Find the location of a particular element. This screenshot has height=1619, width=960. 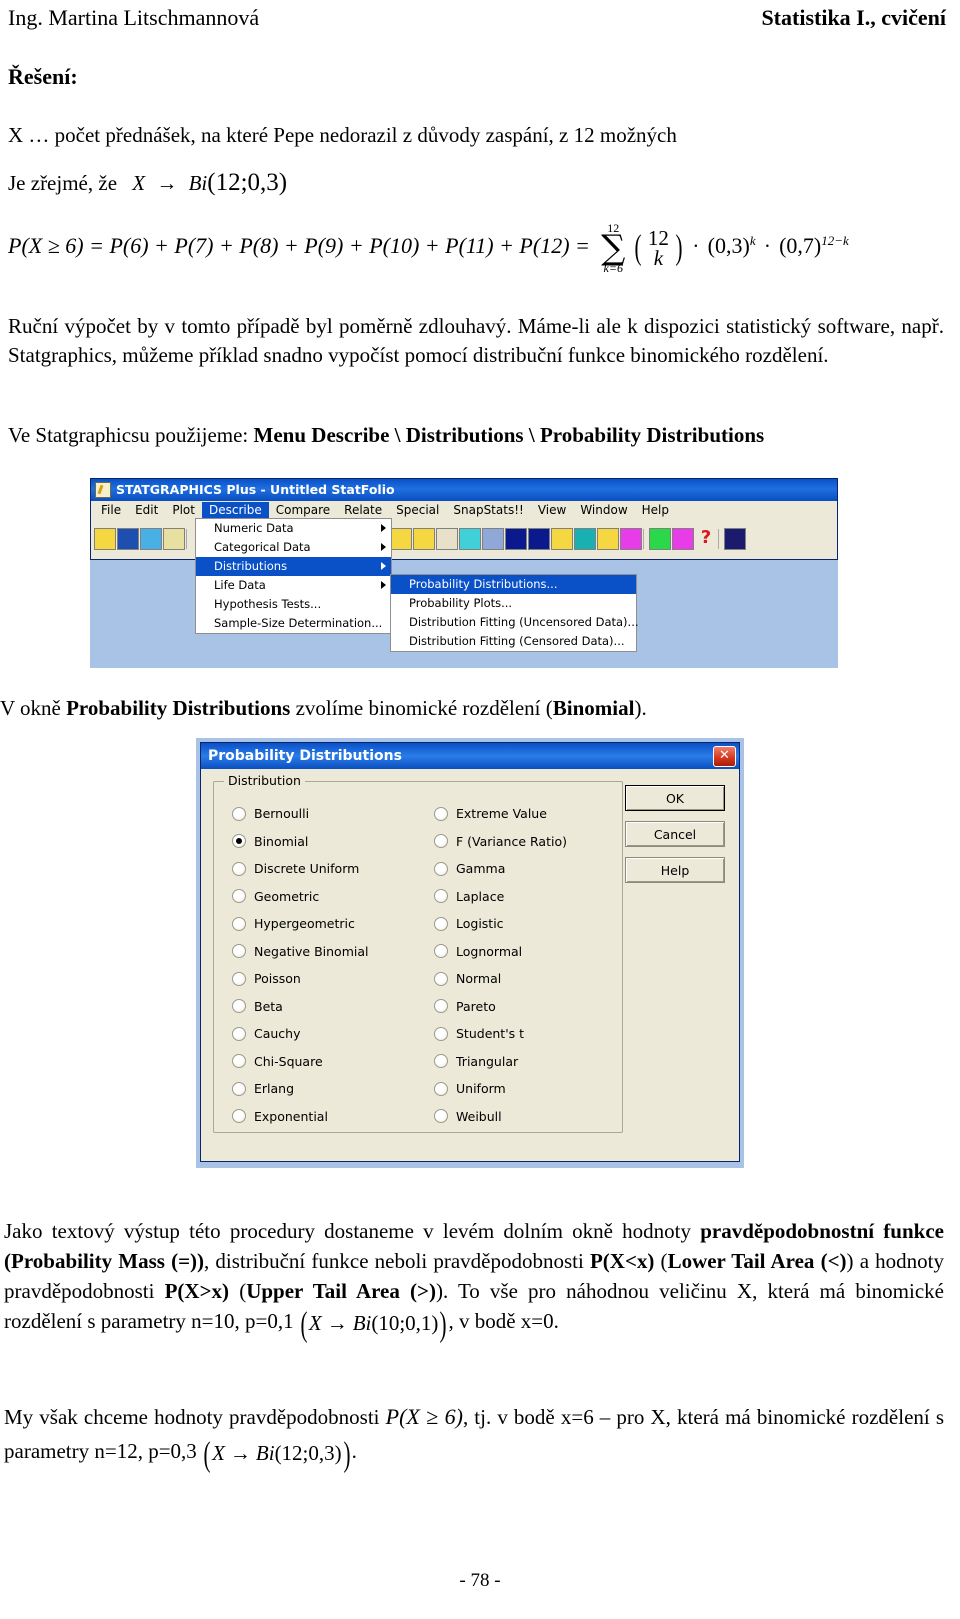

regression-icon is located at coordinates (493, 539).